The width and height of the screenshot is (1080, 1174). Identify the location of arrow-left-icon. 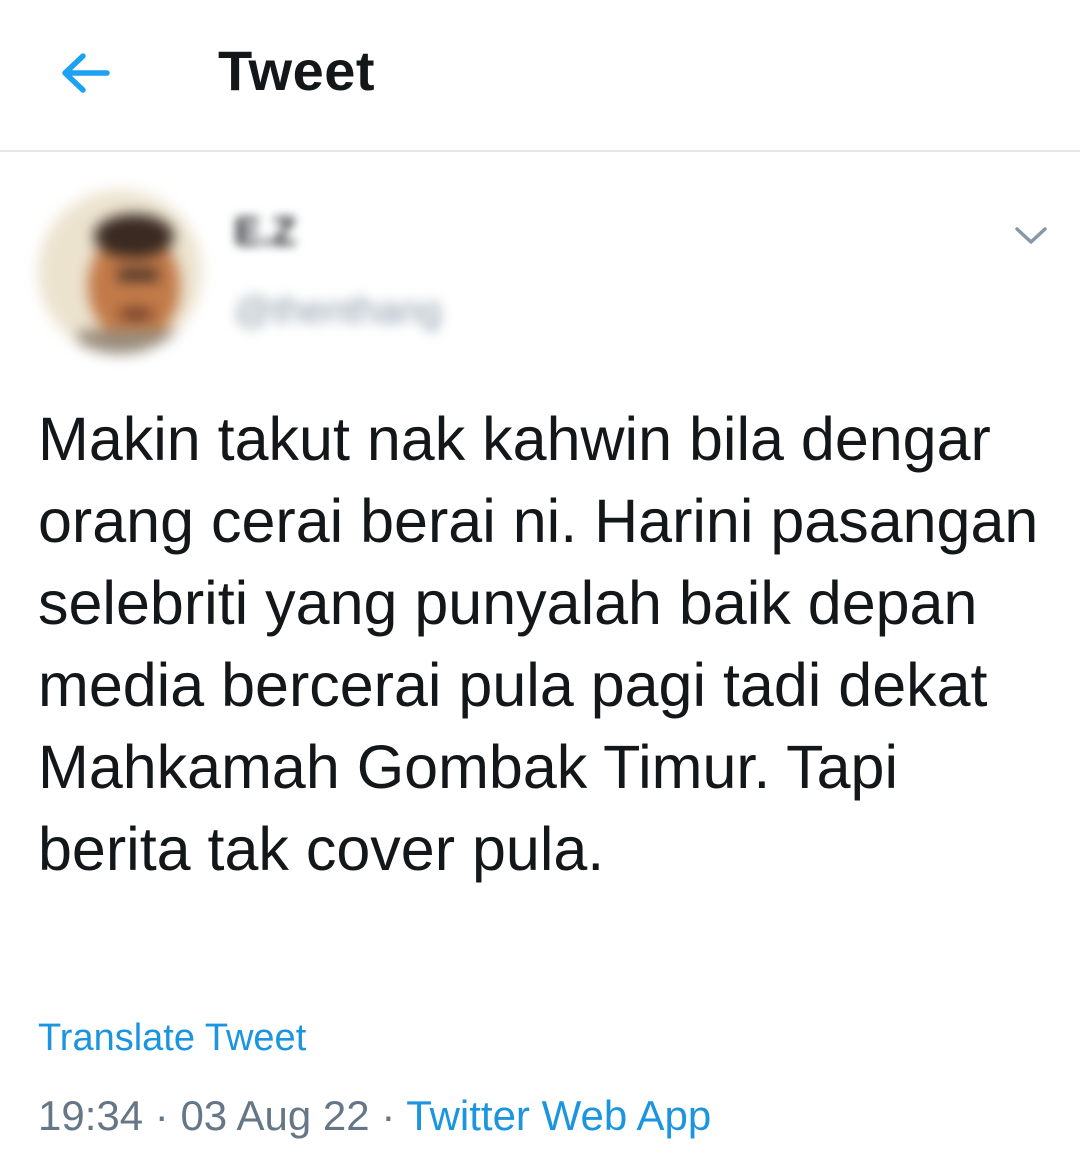
(86, 73).